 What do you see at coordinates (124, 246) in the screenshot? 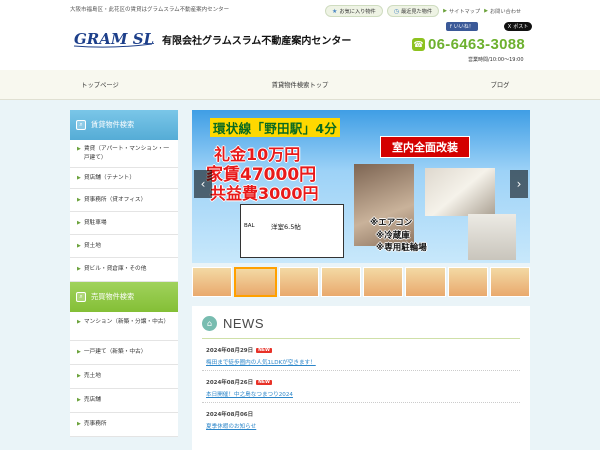
I see `sidebar-item-rental-land: ▶ 貸土地` at bounding box center [124, 246].